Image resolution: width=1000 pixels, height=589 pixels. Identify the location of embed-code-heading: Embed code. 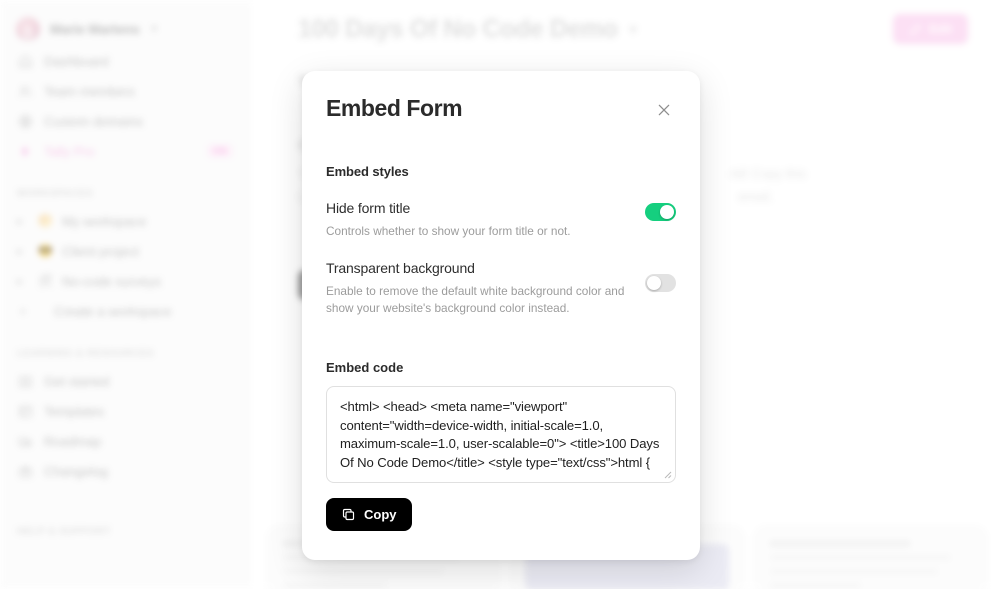
(365, 368).